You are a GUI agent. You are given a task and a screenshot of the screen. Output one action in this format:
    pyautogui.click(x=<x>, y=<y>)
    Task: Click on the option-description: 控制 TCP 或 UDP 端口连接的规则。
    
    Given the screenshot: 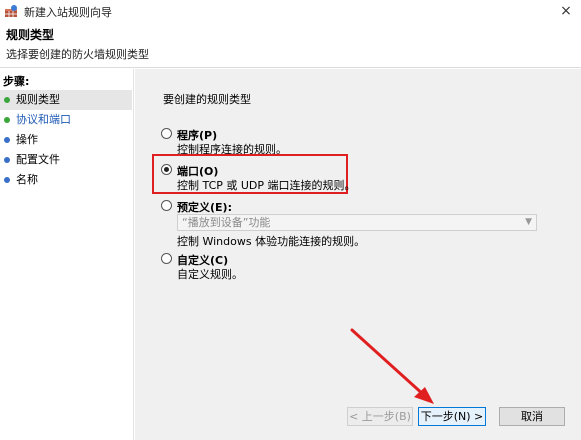 What is the action you would take?
    pyautogui.click(x=266, y=185)
    